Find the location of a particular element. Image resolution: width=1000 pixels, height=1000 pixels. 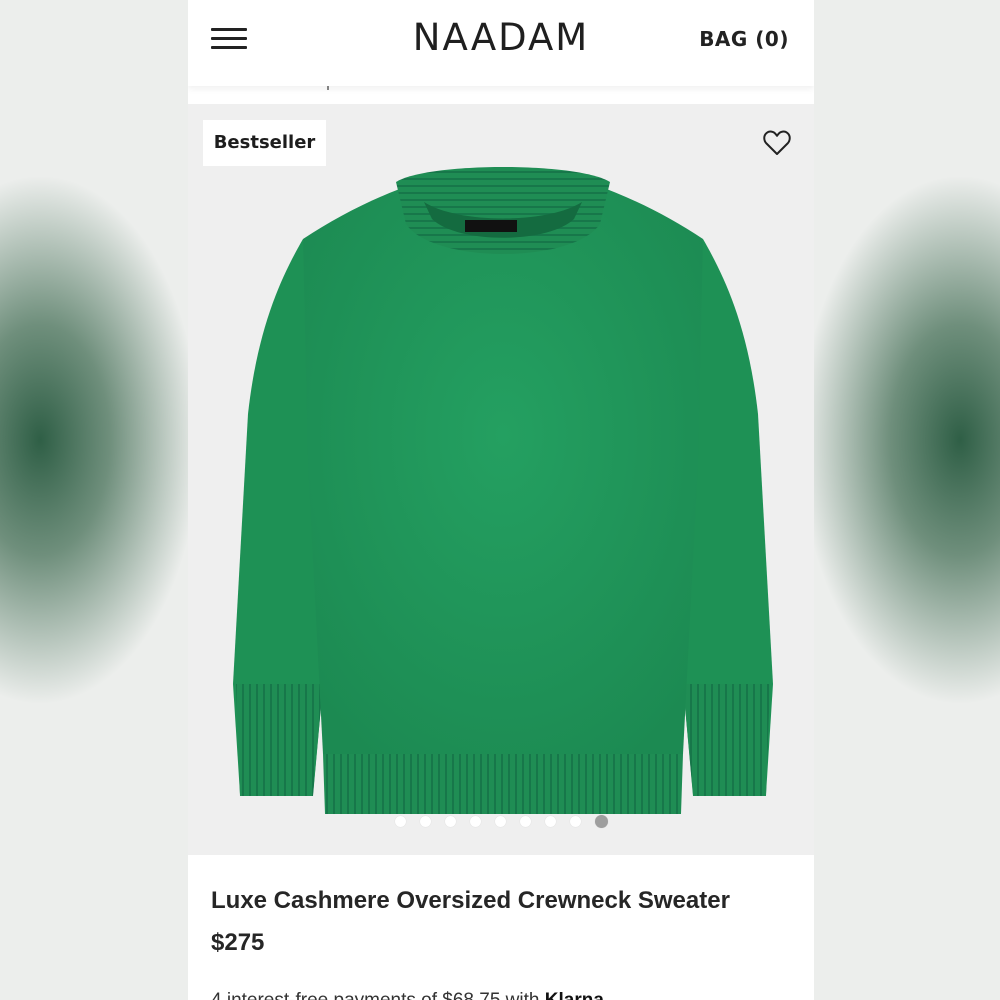

installment-text: 4 interest-free payments of $68.75 with is located at coordinates (375, 995).